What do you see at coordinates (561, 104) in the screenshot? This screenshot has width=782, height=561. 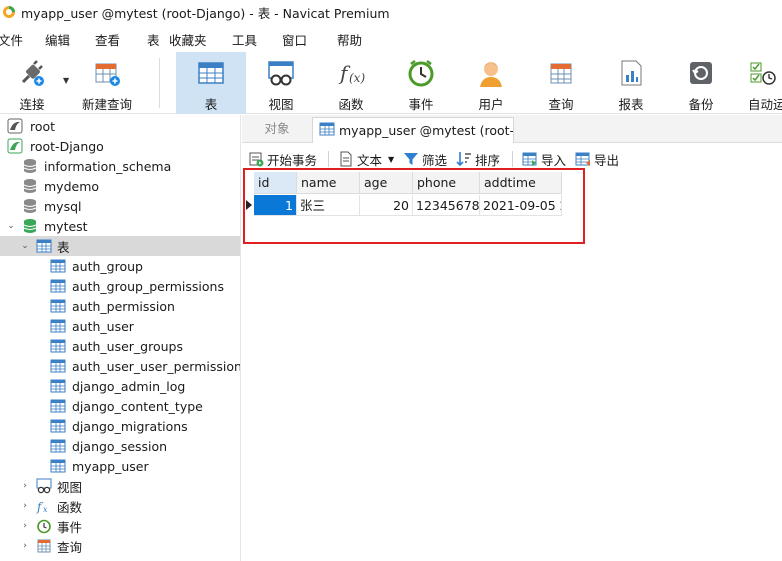 I see `query-label: 查询` at bounding box center [561, 104].